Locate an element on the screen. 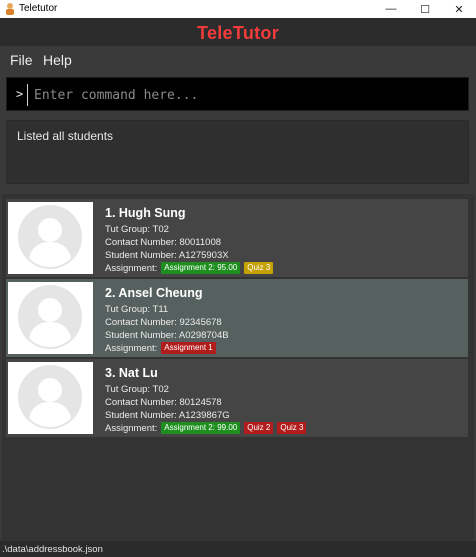 This screenshot has width=476, height=557. app-brand-title: TeleTutor is located at coordinates (238, 33).